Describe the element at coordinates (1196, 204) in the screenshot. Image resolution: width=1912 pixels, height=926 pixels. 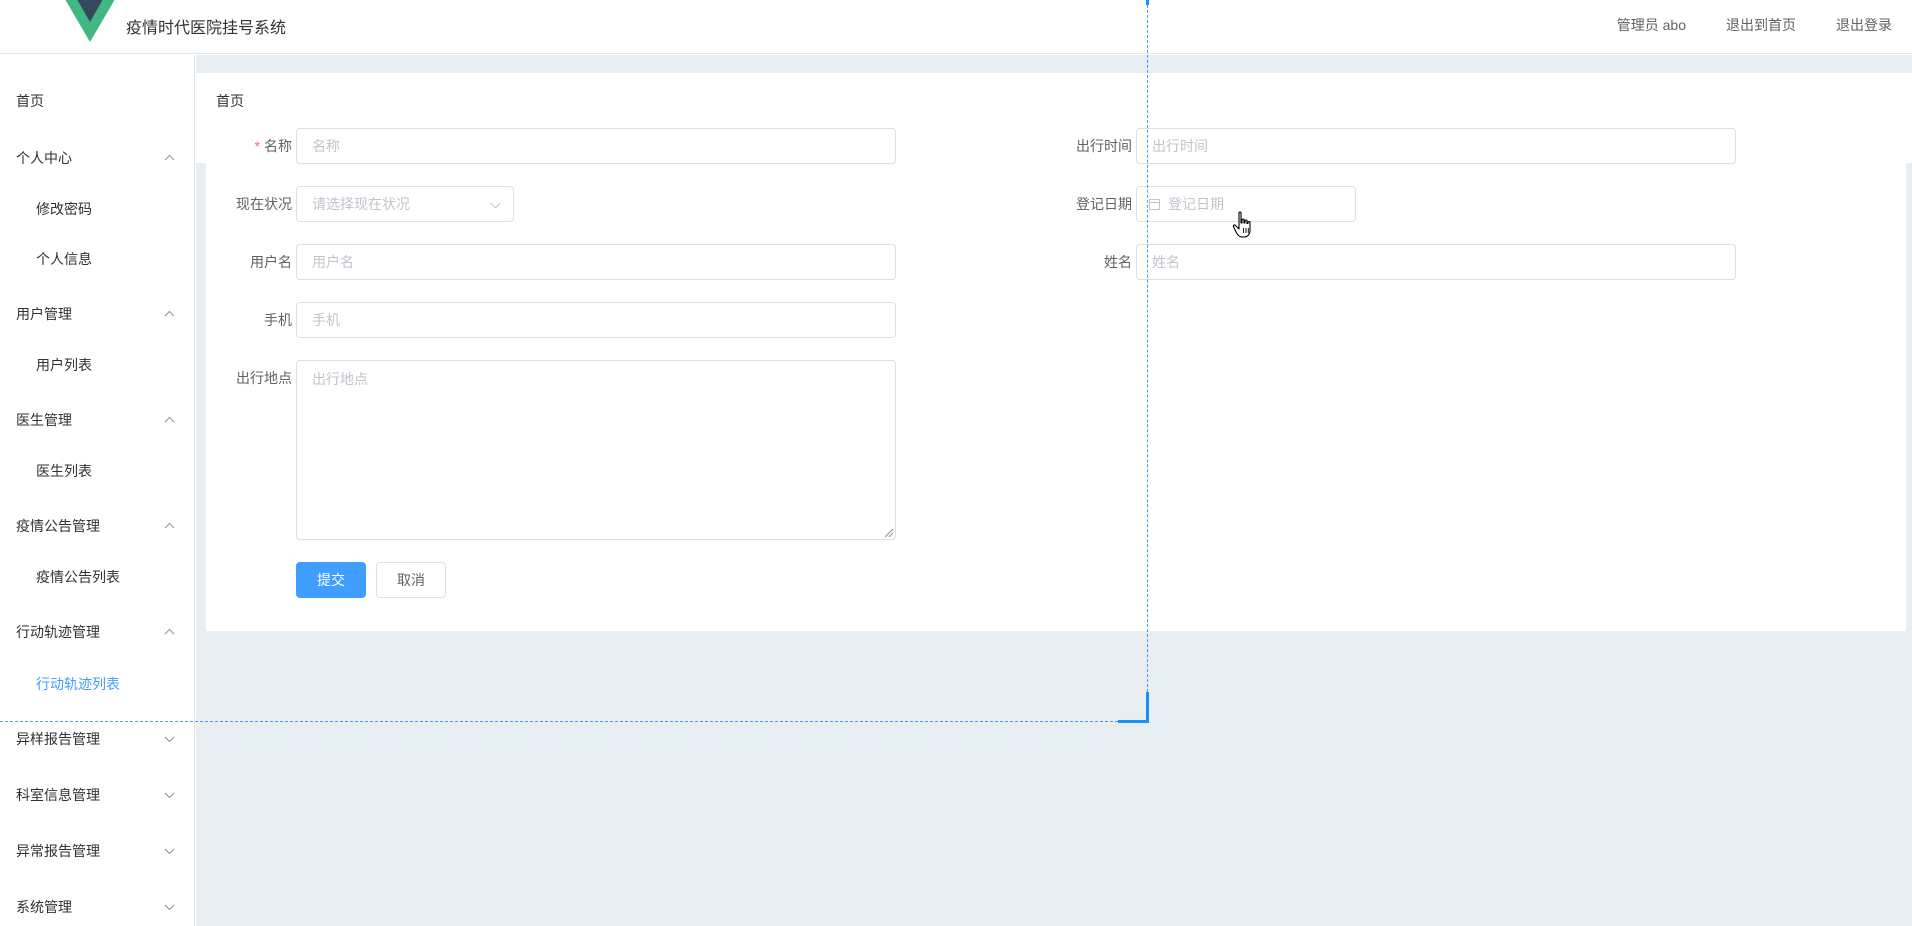
I see `register-date-placeholder: 登记日期` at that location.